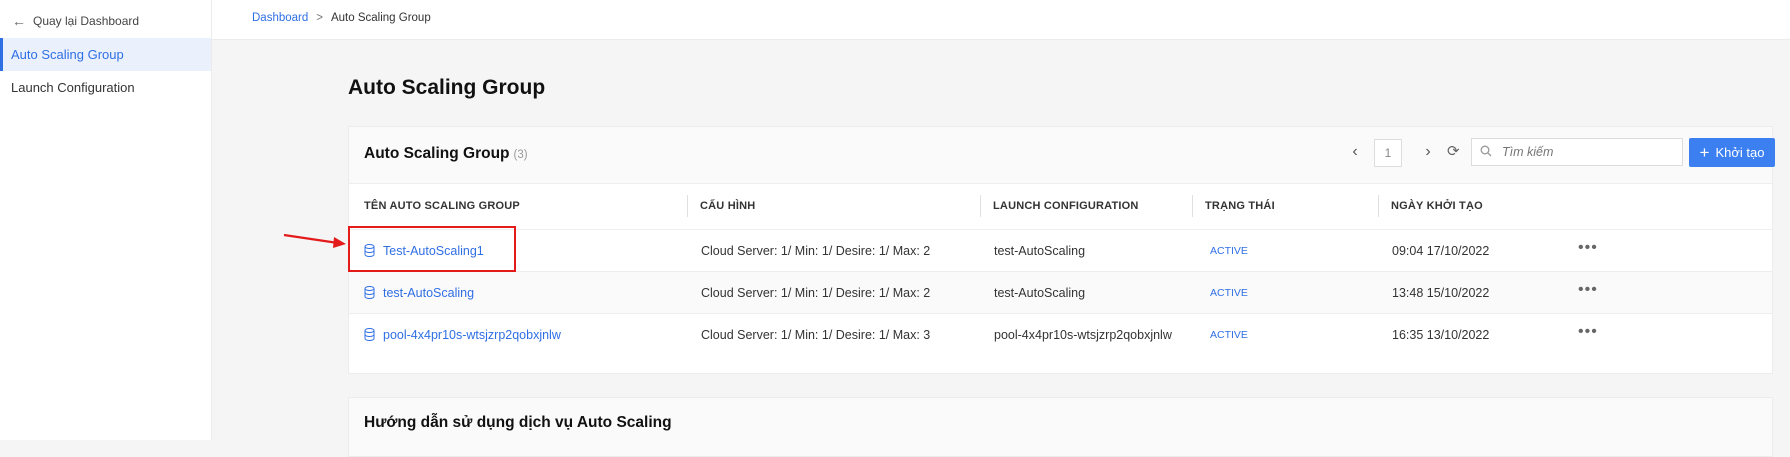 This screenshot has width=1790, height=457. Describe the element at coordinates (1428, 152) in the screenshot. I see `chevron-right-icon: ›` at that location.